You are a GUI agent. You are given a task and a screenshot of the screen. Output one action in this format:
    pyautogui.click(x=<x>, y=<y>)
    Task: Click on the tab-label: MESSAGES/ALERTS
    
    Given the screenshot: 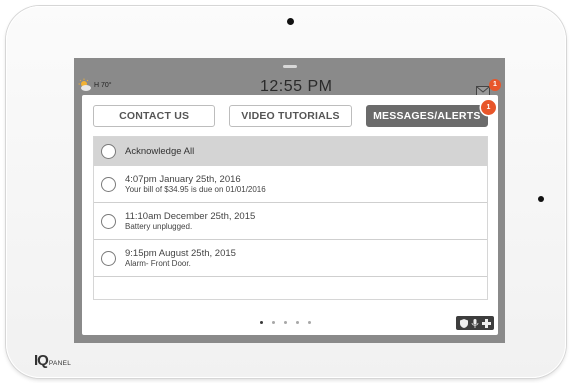 What is the action you would take?
    pyautogui.click(x=427, y=116)
    